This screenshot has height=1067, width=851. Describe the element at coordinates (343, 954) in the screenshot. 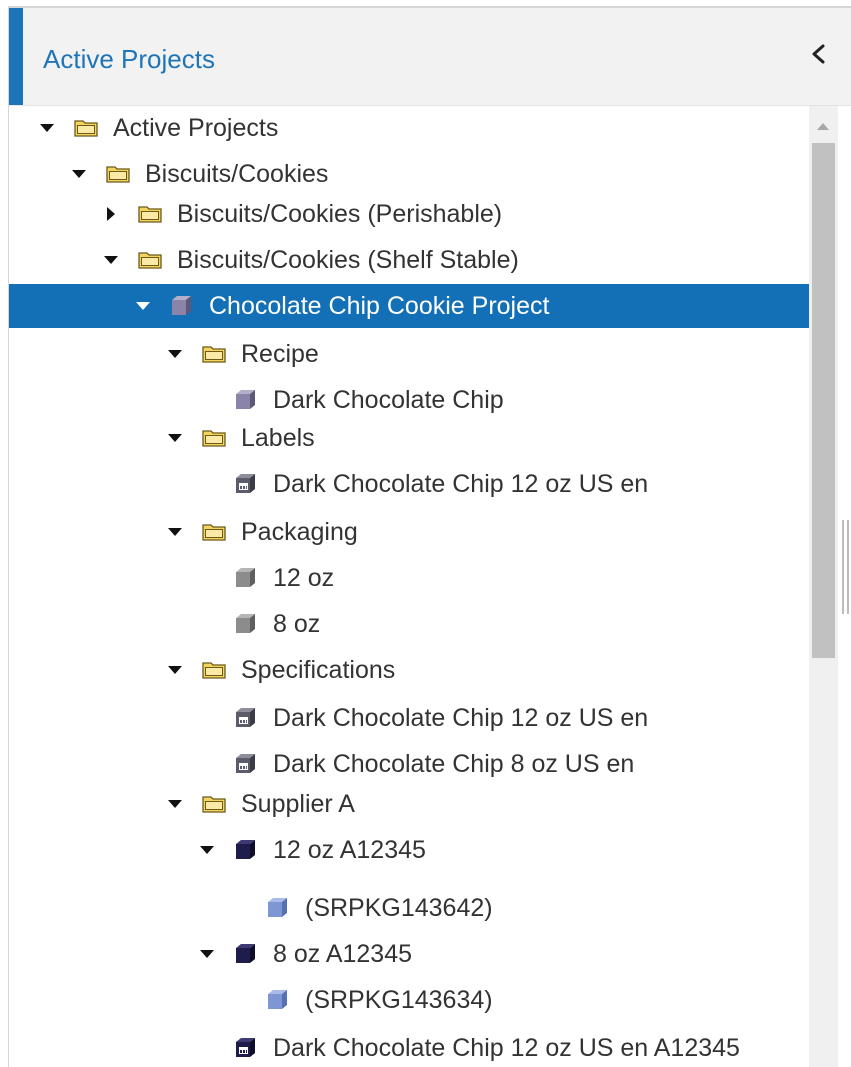

I see `tree-node-label: 8 oz A12345` at that location.